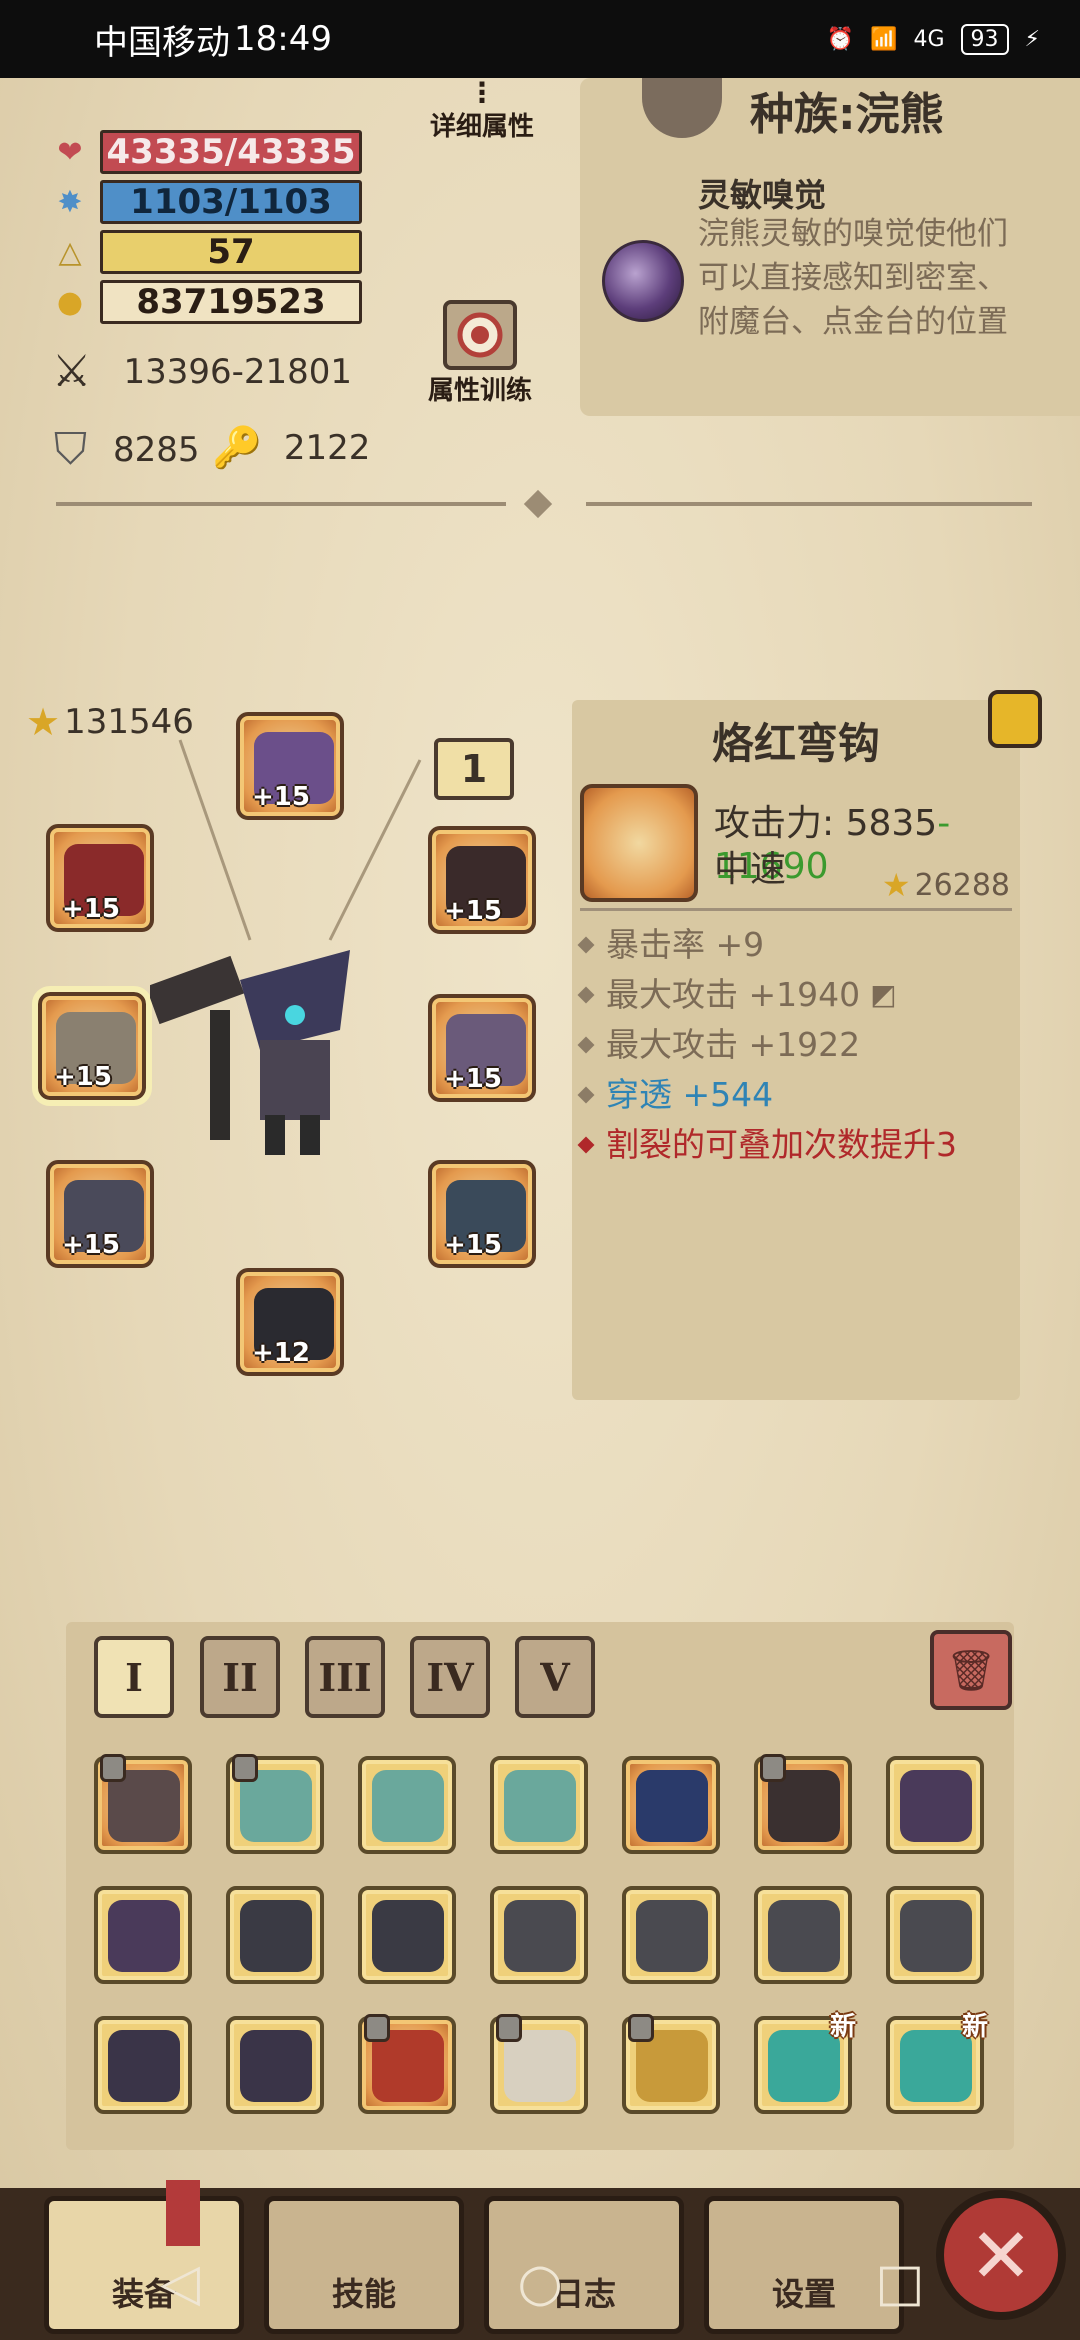 Image resolution: width=1080 pixels, height=2340 pixels. What do you see at coordinates (944, 823) in the screenshot?
I see `attack-sep: -` at bounding box center [944, 823].